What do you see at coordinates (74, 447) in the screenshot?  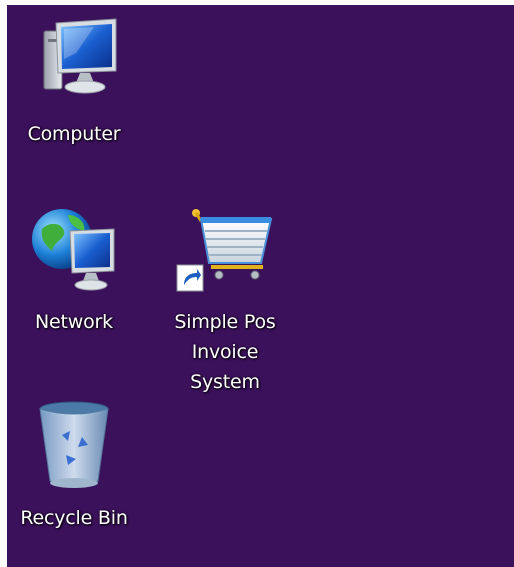 I see `recycle-bin-icon` at bounding box center [74, 447].